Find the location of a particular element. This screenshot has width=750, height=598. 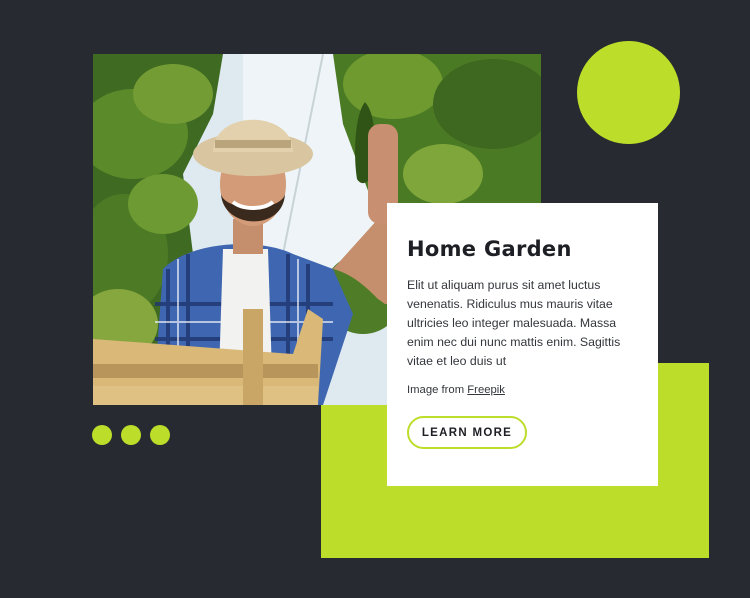

pagination-dots is located at coordinates (131, 435).